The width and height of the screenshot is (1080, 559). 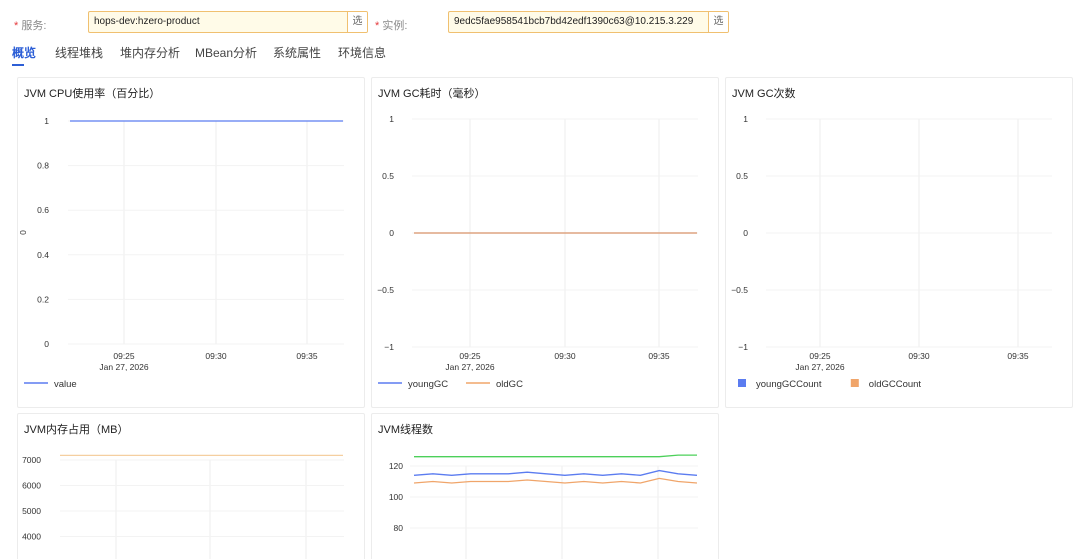 I want to click on panel-memory: JVM内存占用（MB） 7000 6000 5000 4000, so click(x=191, y=486).